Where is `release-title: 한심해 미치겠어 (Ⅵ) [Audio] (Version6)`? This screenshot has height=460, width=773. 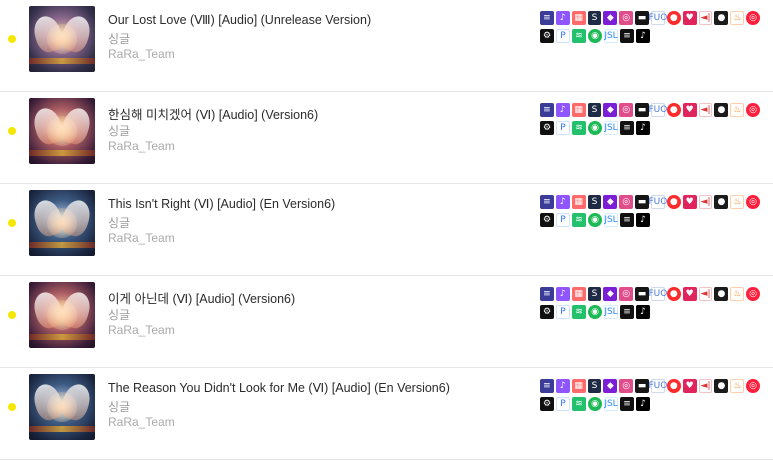
release-title: 한심해 미치겠어 (Ⅵ) [Audio] (Version6) is located at coordinates (213, 113).